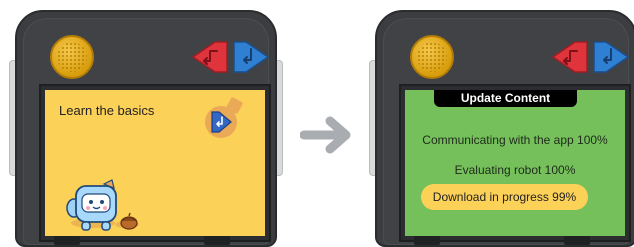  Describe the element at coordinates (504, 197) in the screenshot. I see `download-progress-pill: Download in progress 99%` at that location.